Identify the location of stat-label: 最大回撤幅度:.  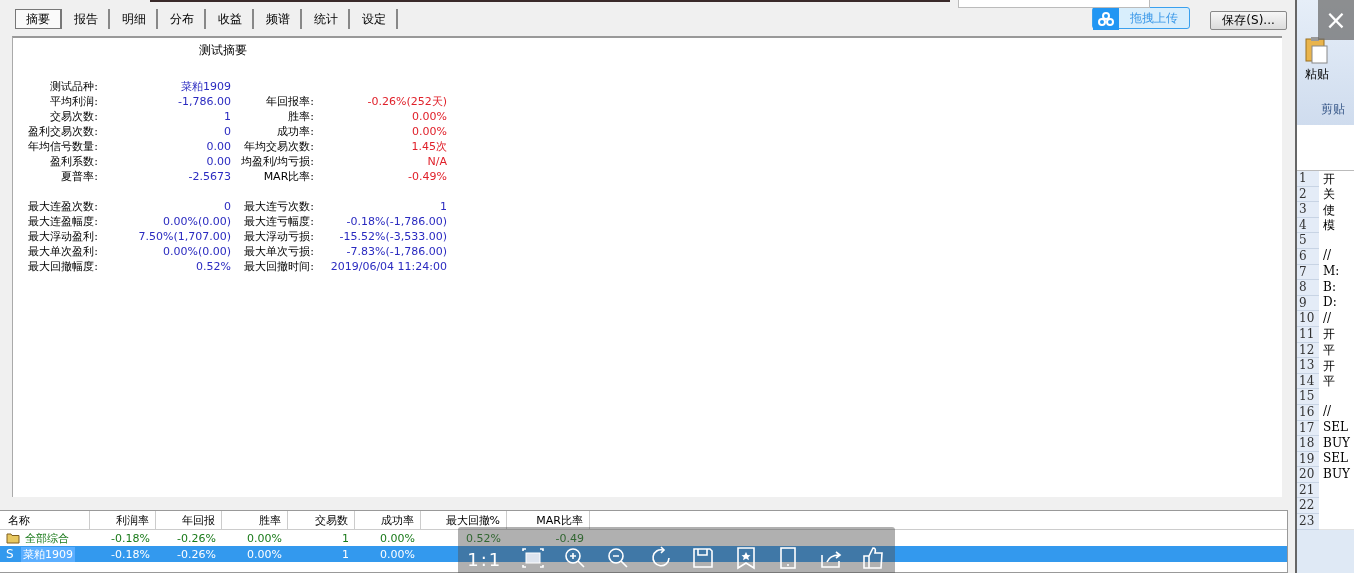
(62, 266).